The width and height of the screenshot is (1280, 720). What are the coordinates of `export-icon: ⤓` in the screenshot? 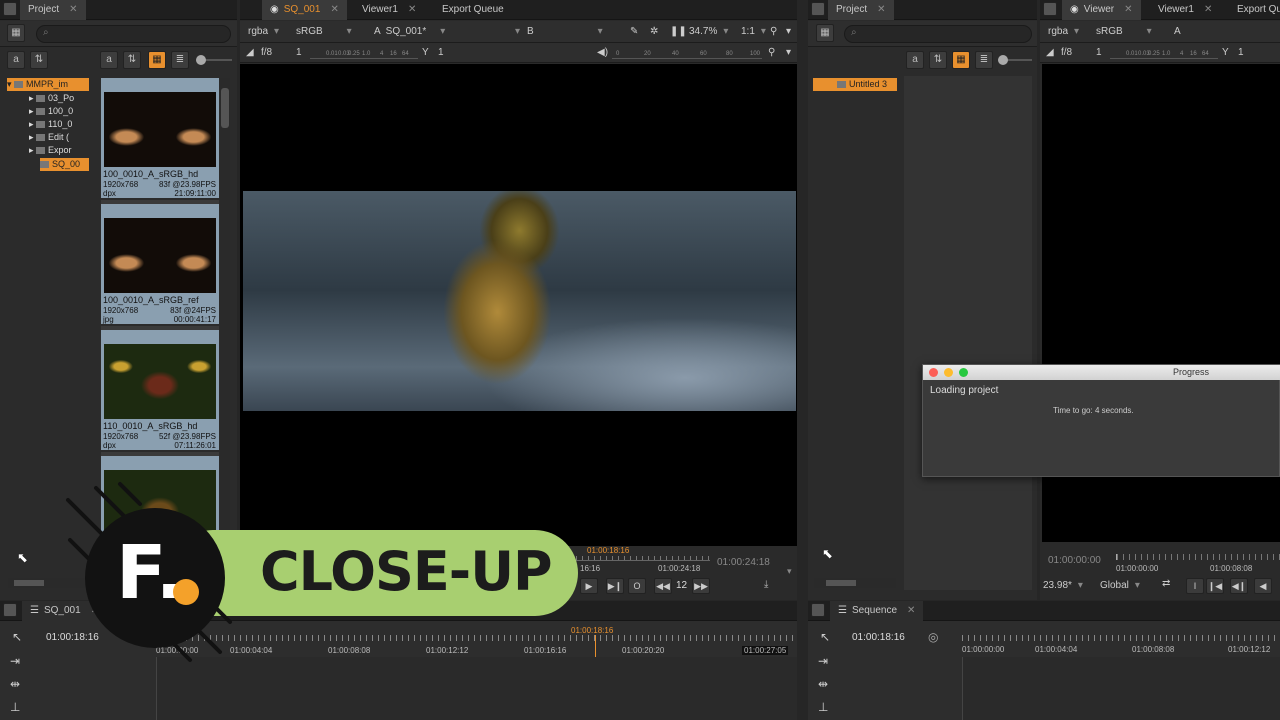 It's located at (766, 584).